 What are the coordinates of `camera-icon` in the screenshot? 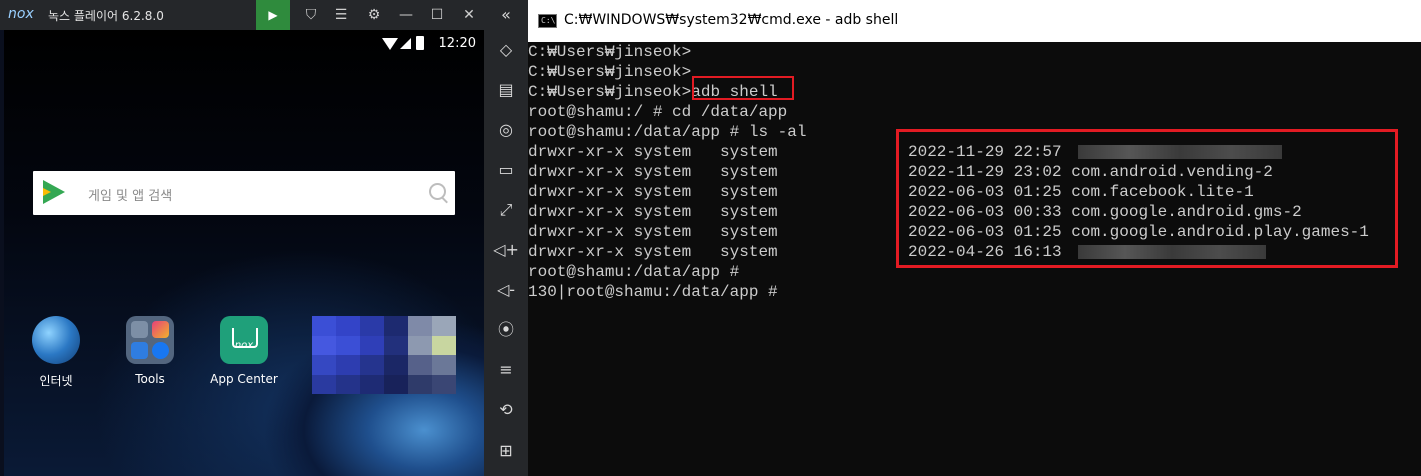 It's located at (139, 329).